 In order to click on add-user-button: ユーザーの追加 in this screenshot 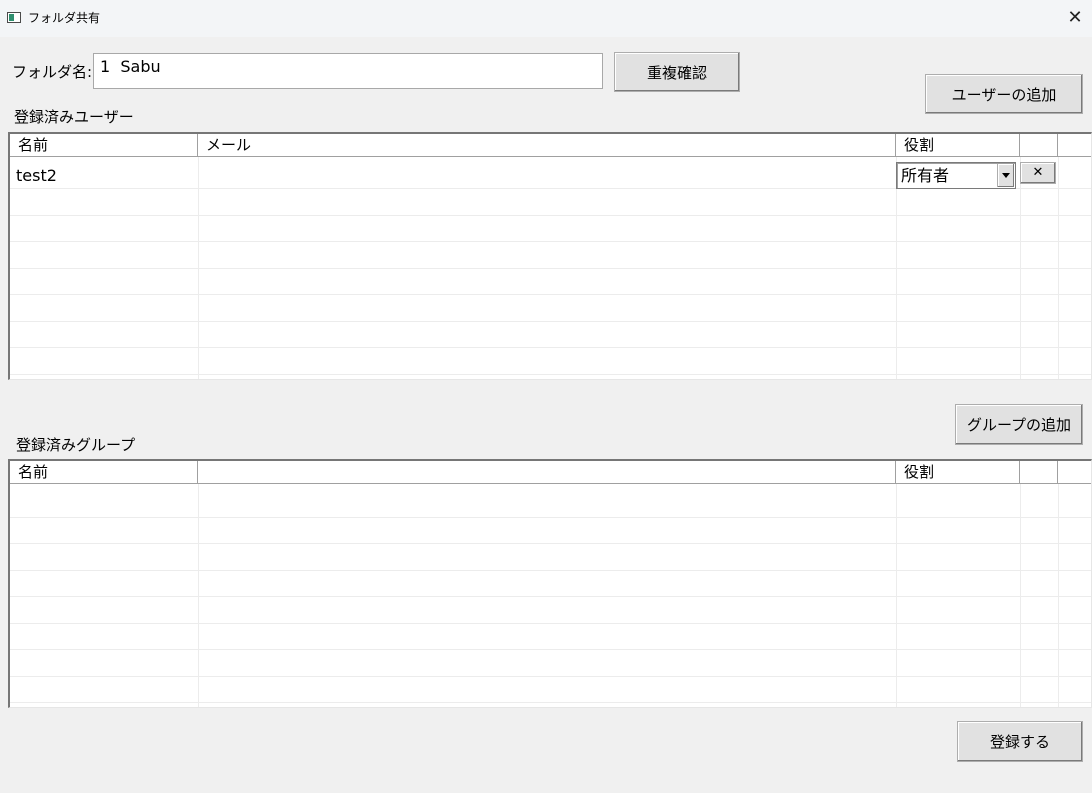, I will do `click(1004, 94)`.